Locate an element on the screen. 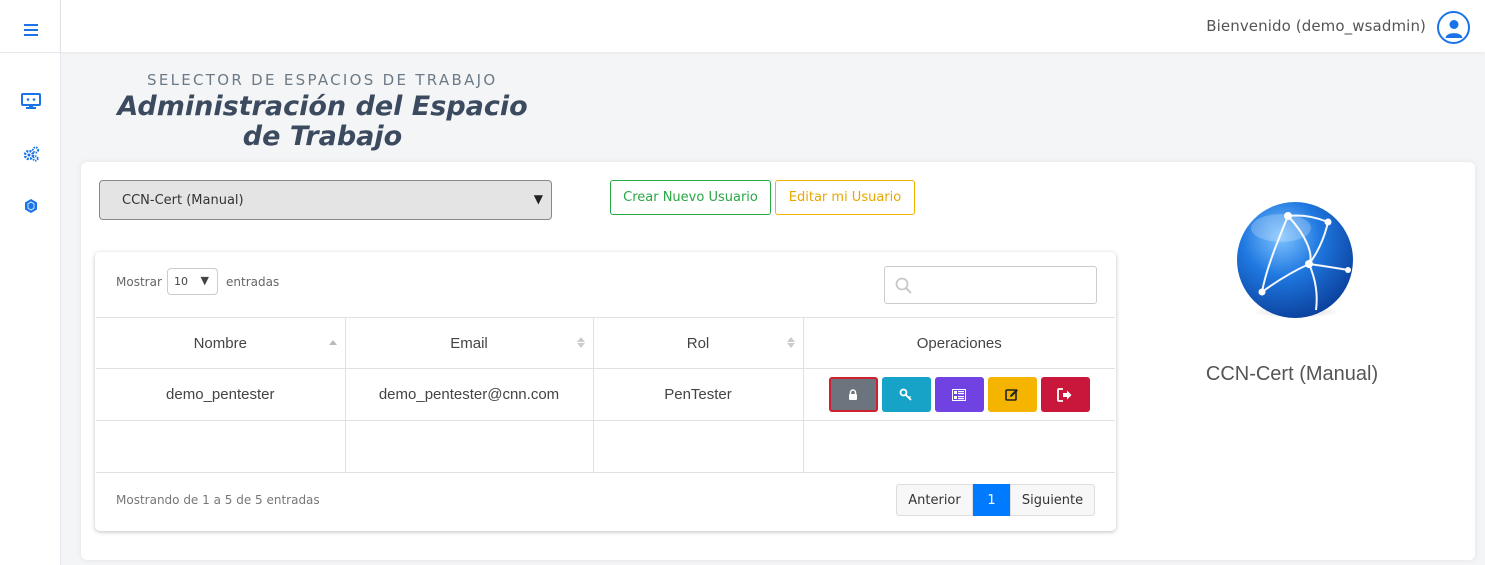 Image resolution: width=1485 pixels, height=565 pixels. cell-operaciones is located at coordinates (959, 394).